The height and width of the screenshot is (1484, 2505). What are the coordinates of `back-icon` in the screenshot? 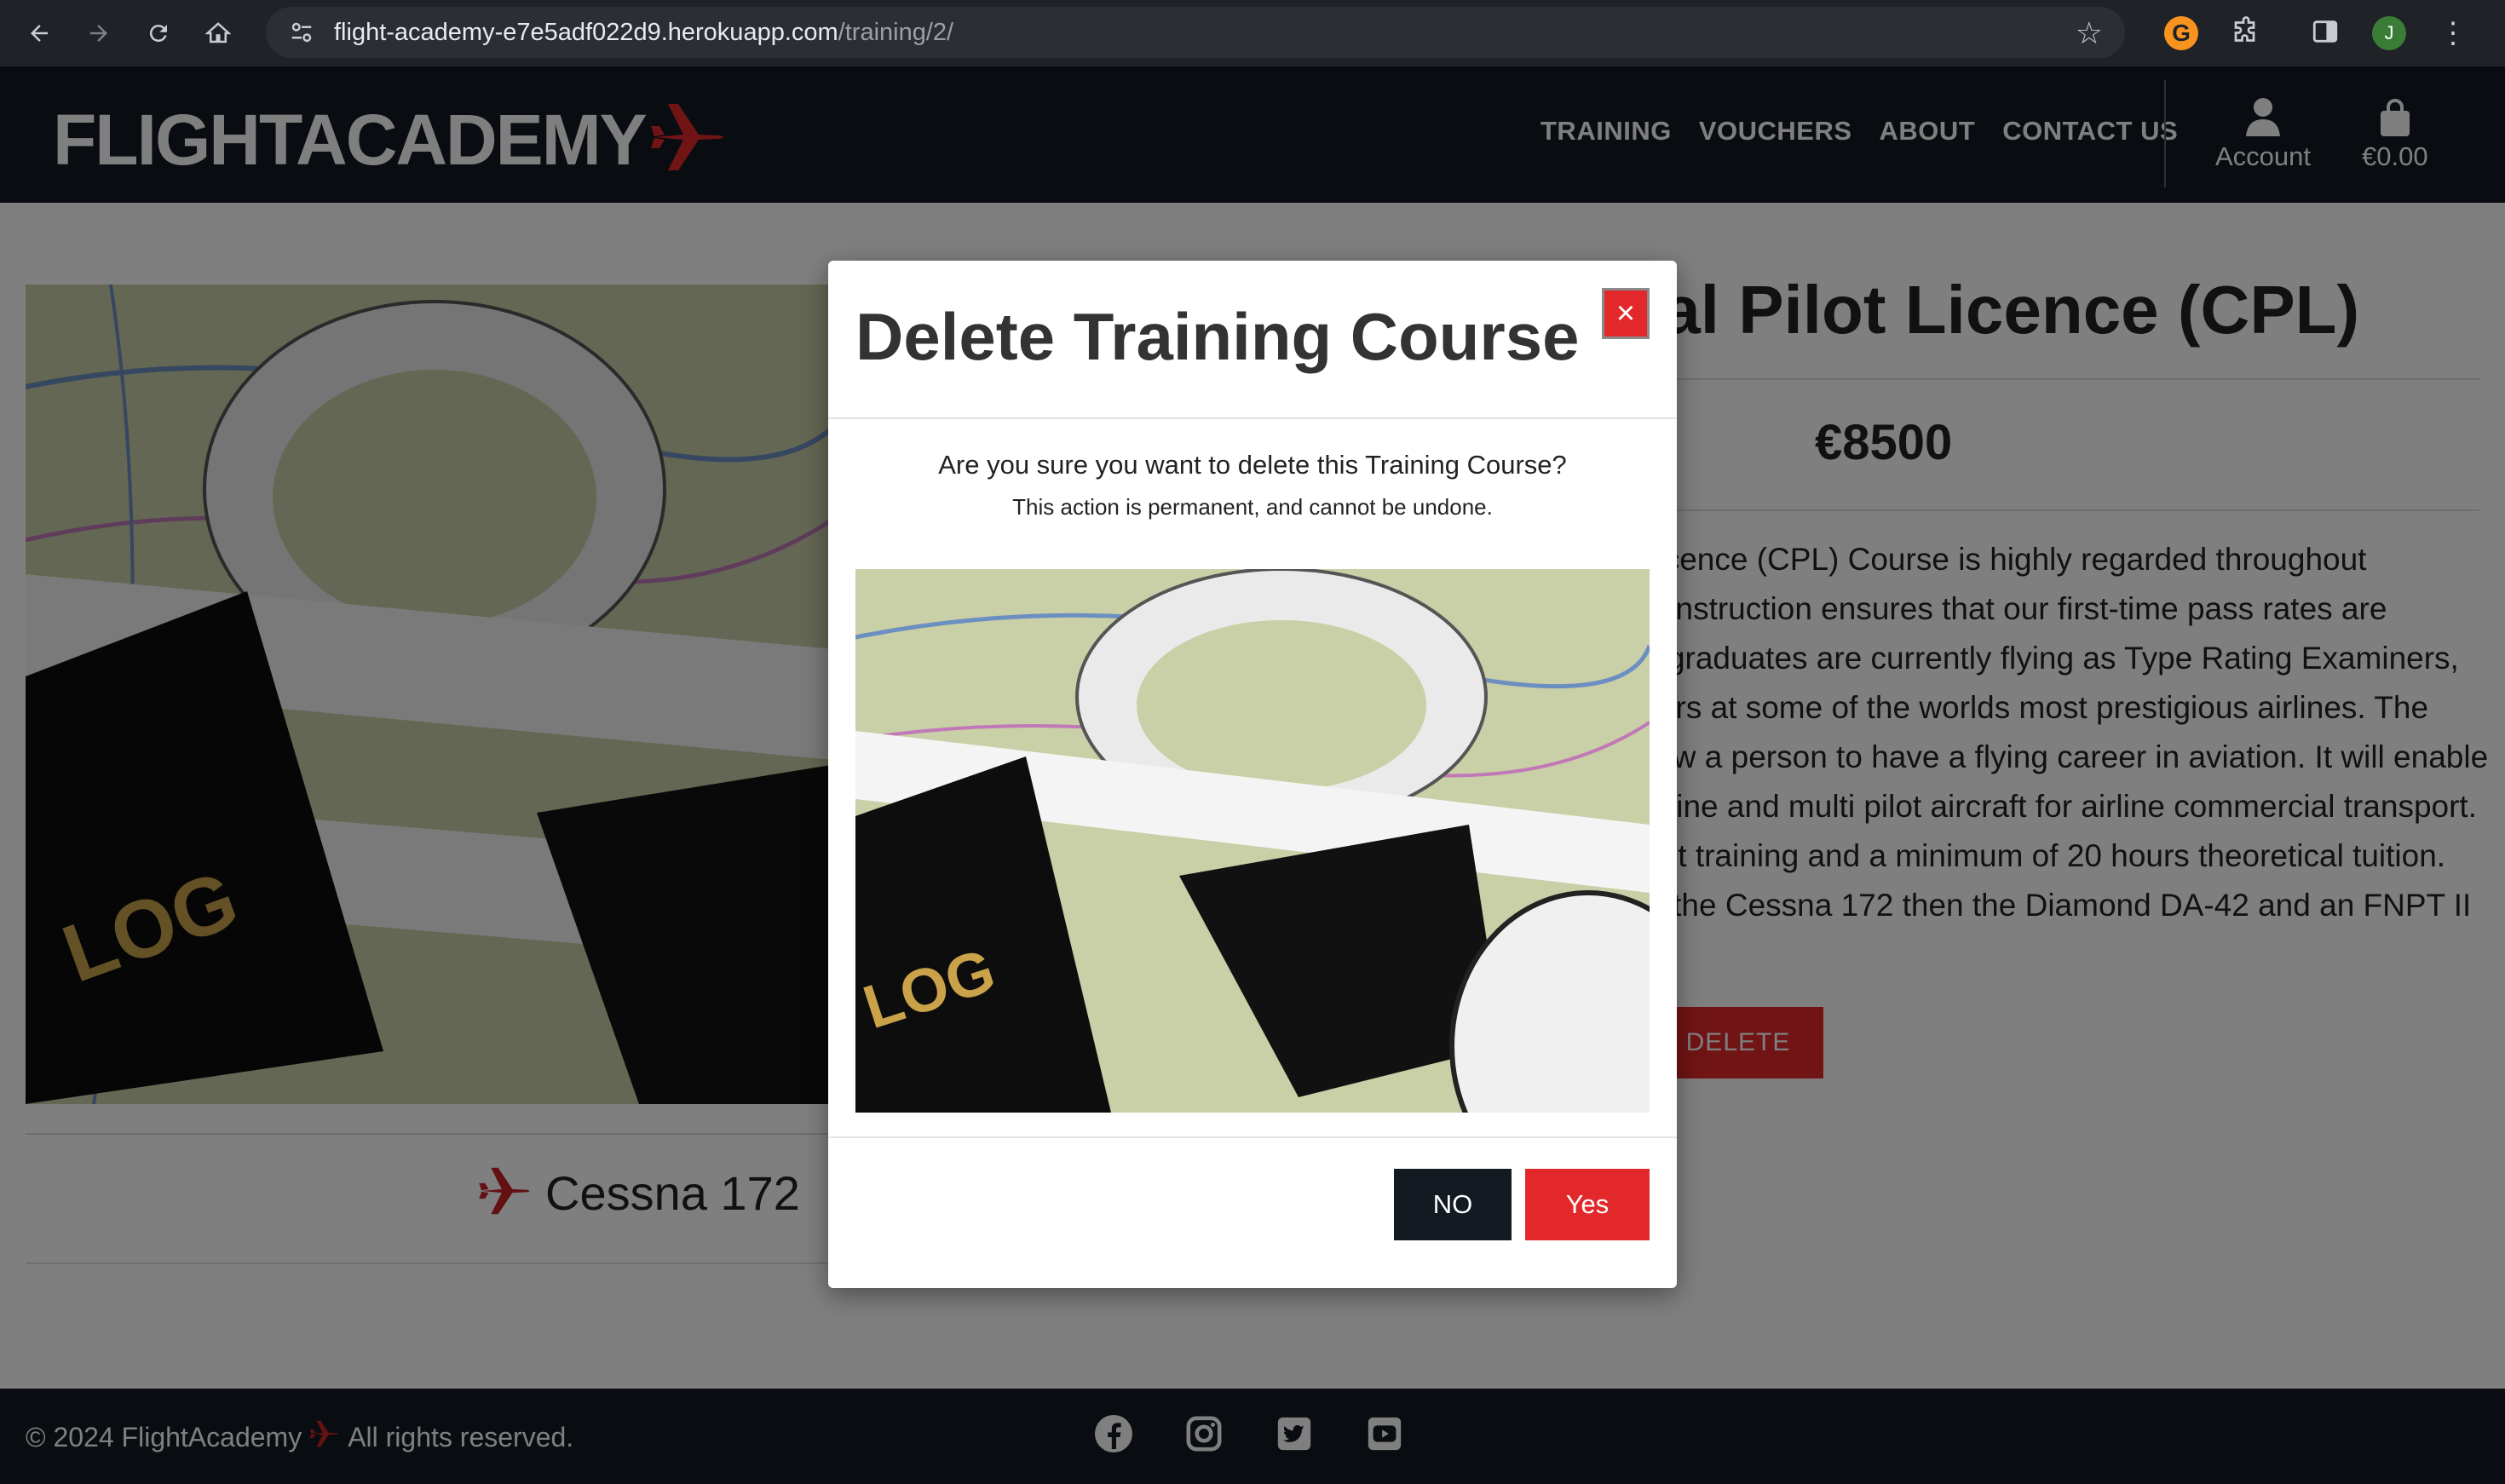 It's located at (39, 33).